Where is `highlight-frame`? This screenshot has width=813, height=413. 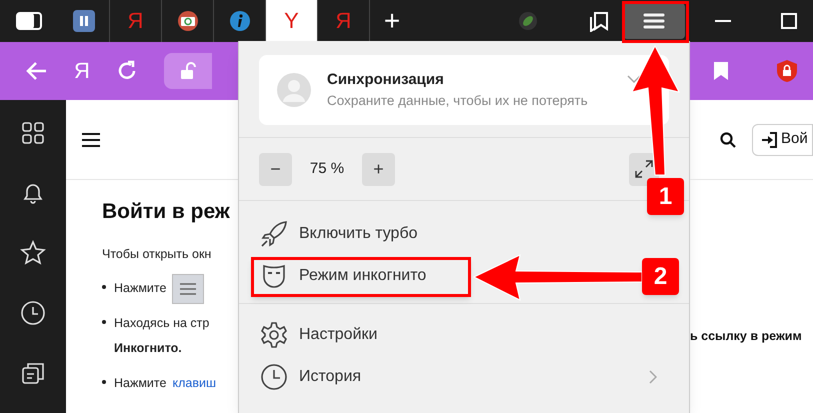
highlight-frame is located at coordinates (655, 22).